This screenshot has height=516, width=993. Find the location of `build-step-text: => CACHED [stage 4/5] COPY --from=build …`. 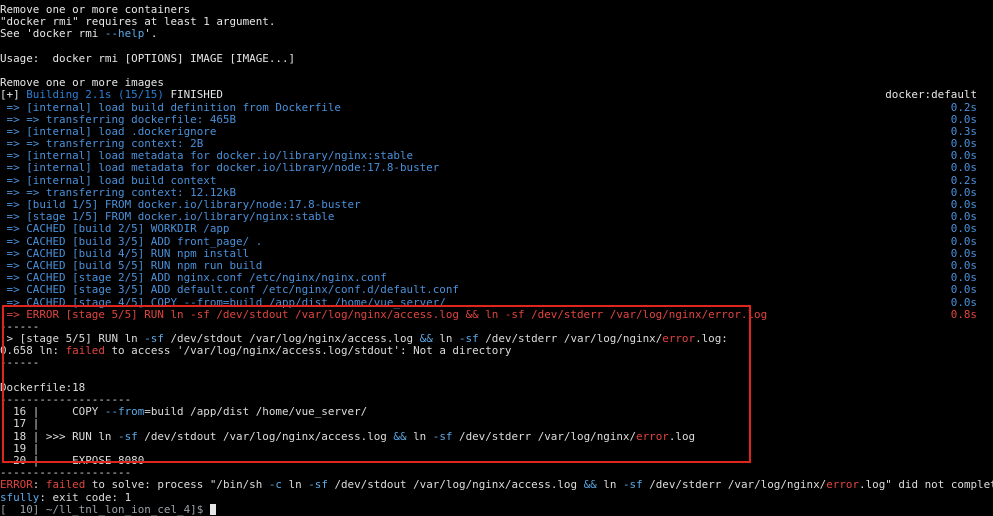

build-step-text: => CACHED [stage 4/5] COPY --from=build … is located at coordinates (223, 302).